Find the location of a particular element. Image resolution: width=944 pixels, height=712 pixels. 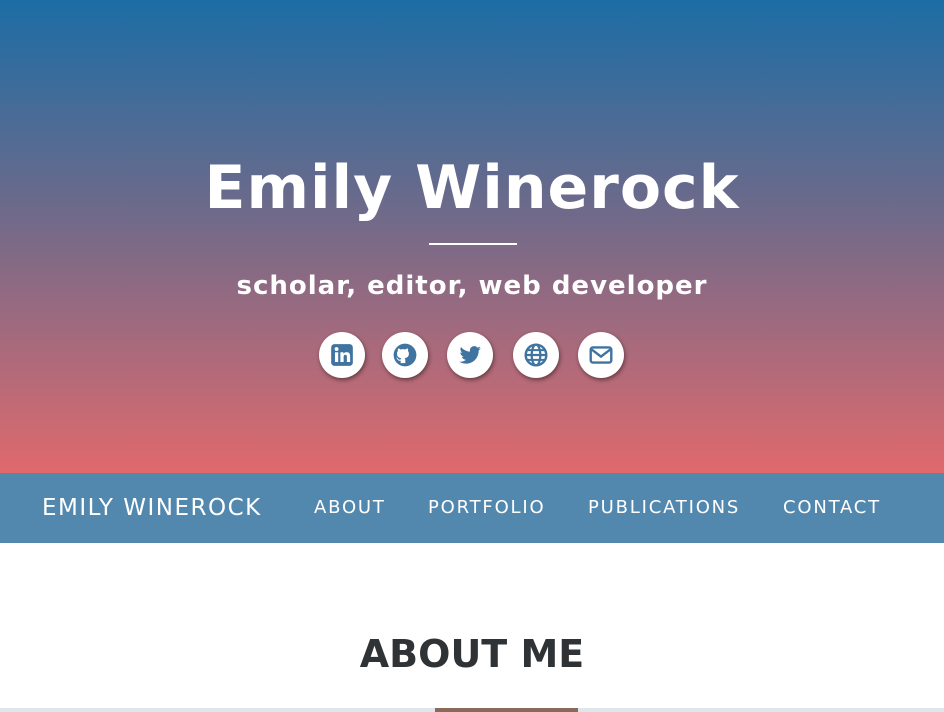

globe-icon is located at coordinates (536, 355).